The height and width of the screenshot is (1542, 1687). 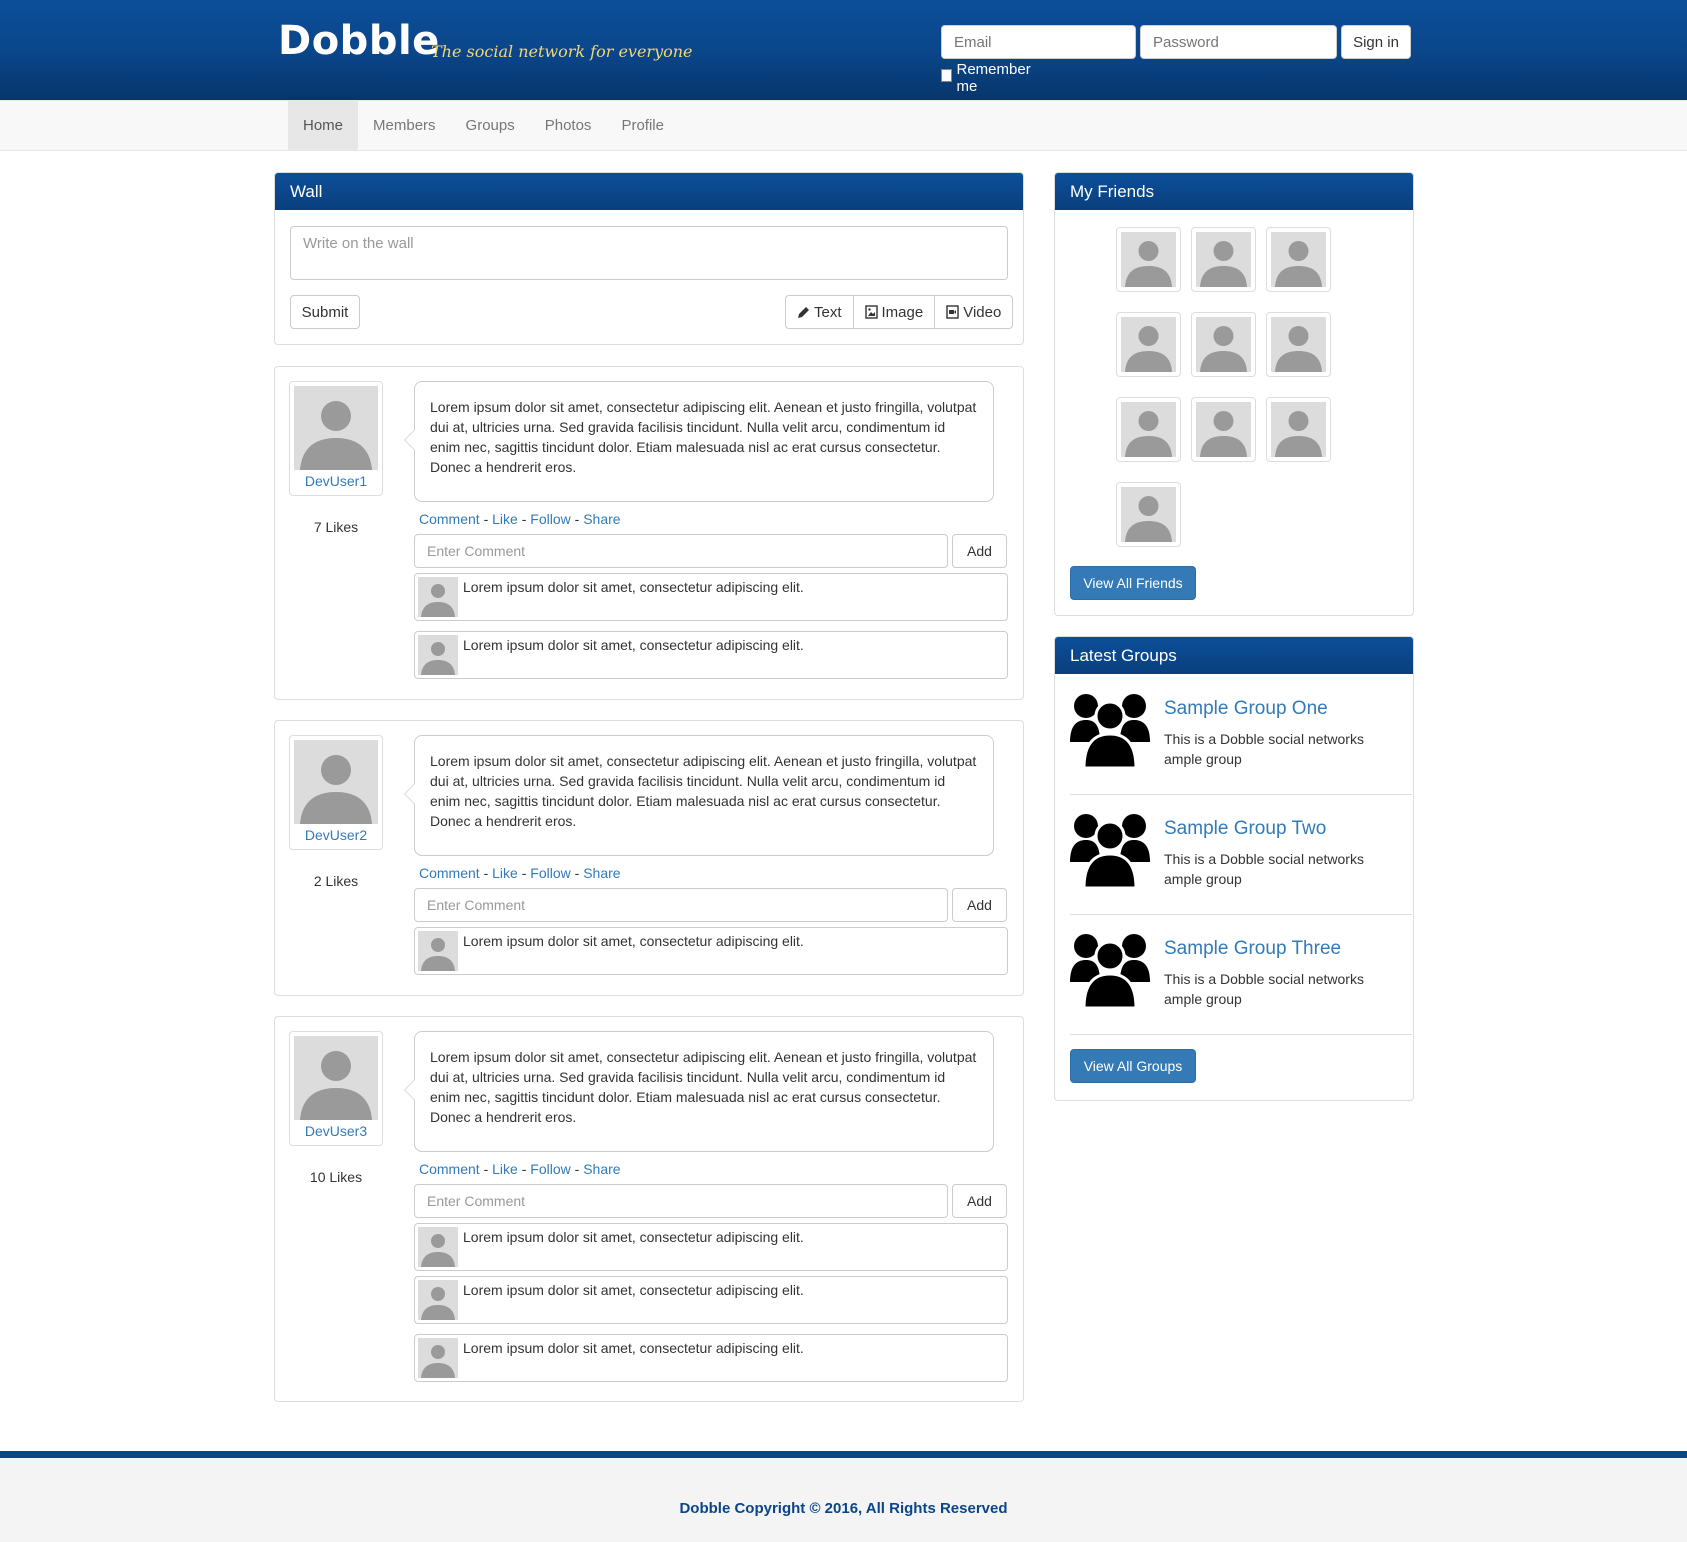 What do you see at coordinates (1245, 829) in the screenshot?
I see `group-name-link: Sample Group Two` at bounding box center [1245, 829].